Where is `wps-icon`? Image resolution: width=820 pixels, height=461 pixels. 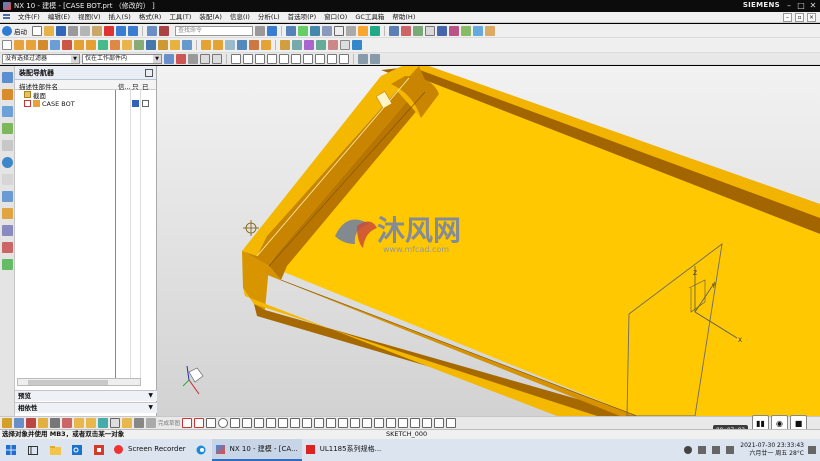
wps-icon is located at coordinates (99, 450).